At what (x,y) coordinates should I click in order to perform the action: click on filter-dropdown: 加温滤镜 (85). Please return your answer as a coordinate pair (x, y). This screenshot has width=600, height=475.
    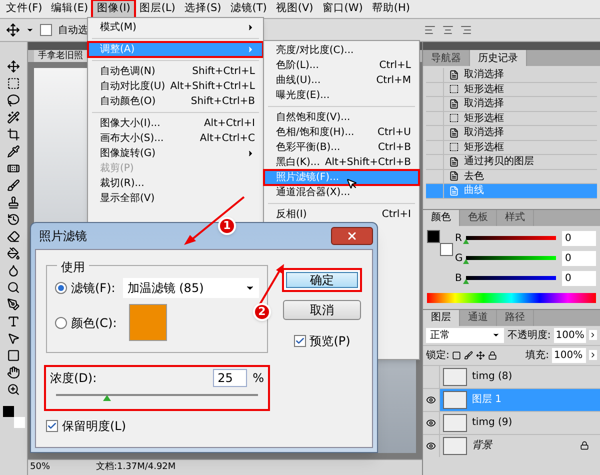
    Looking at the image, I should click on (191, 288).